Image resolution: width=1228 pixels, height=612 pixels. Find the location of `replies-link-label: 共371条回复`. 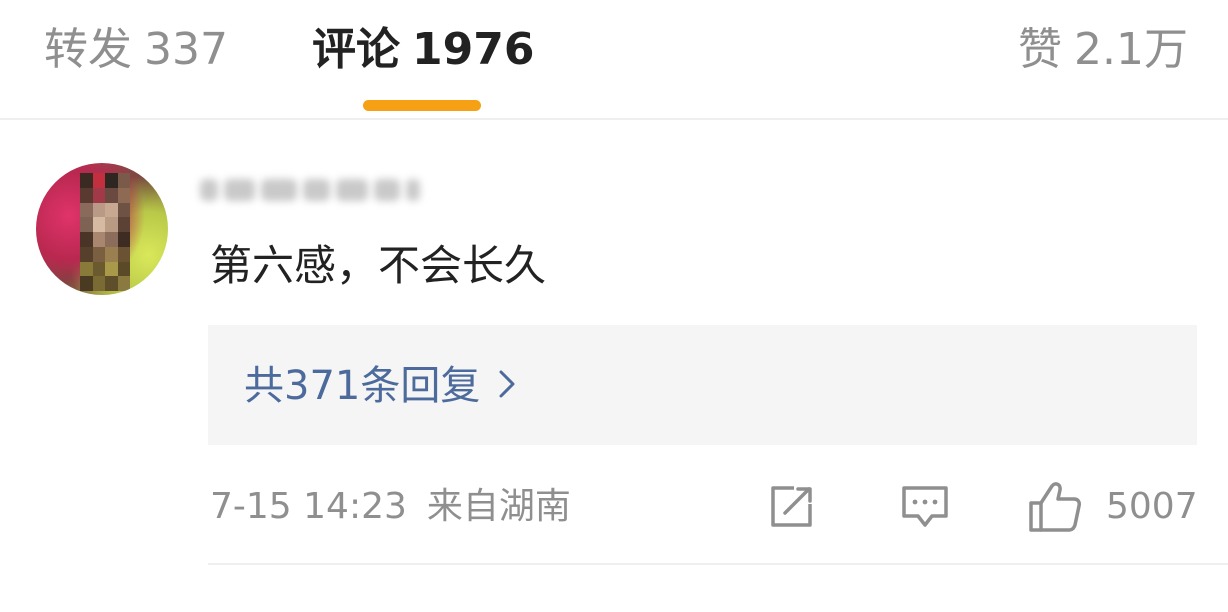

replies-link-label: 共371条回复 is located at coordinates (362, 386).